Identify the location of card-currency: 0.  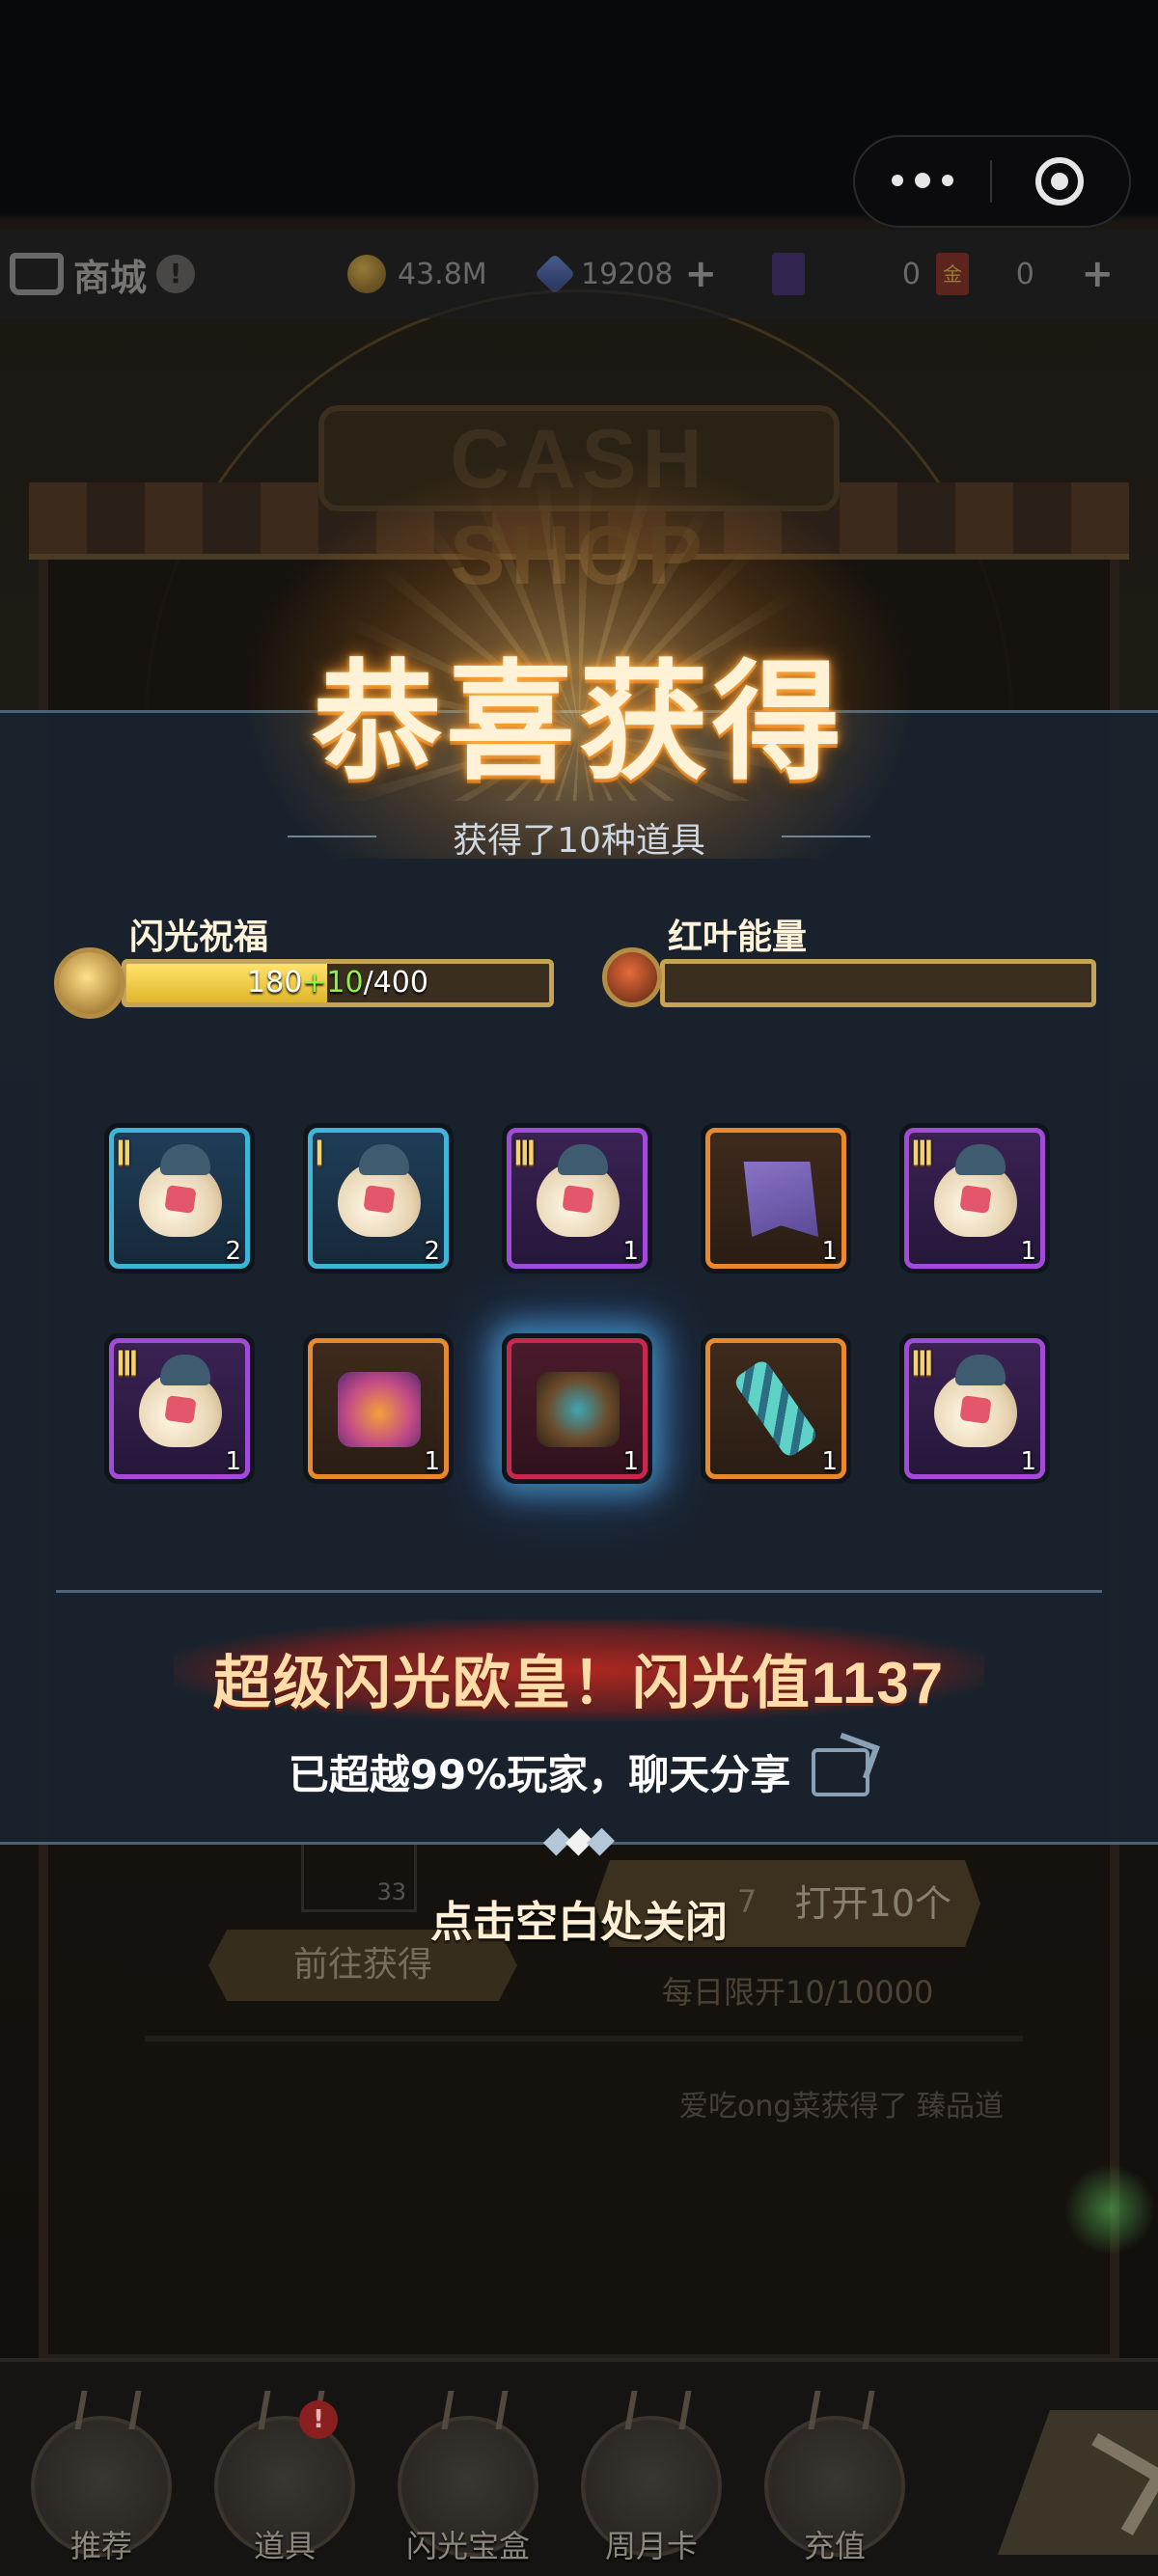
(854, 274).